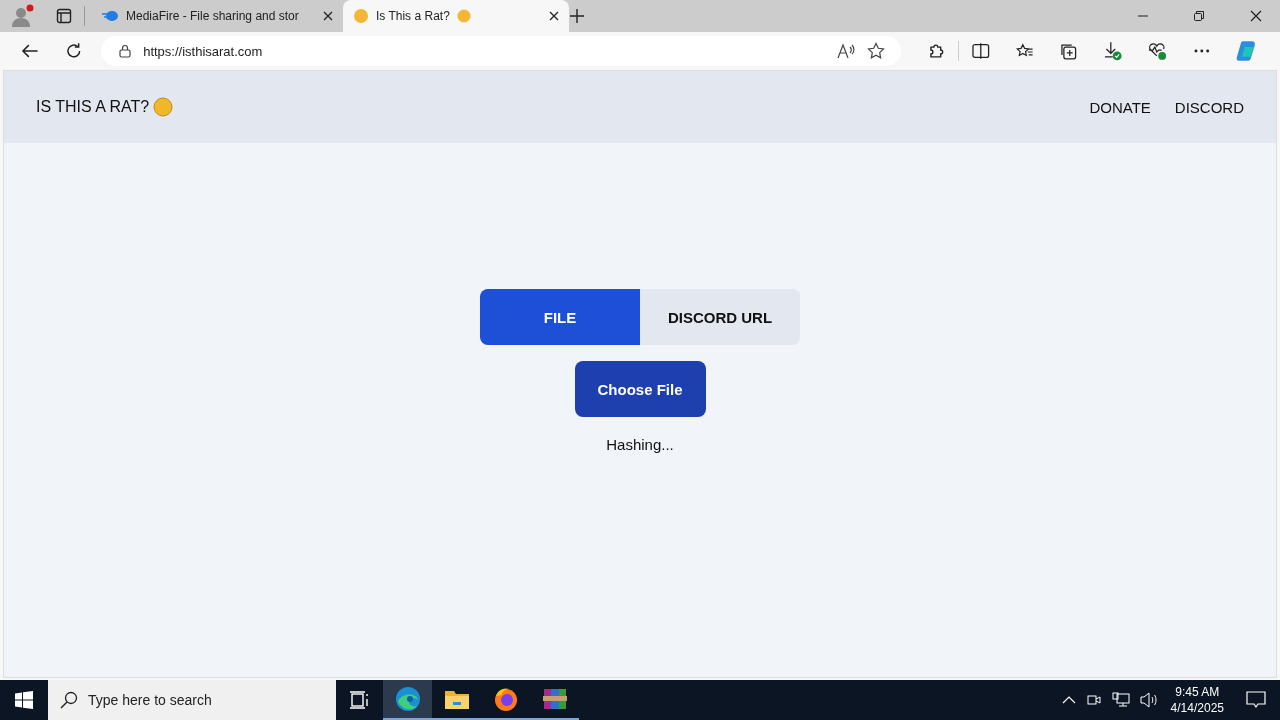  What do you see at coordinates (1068, 51) in the screenshot?
I see `collections-icon` at bounding box center [1068, 51].